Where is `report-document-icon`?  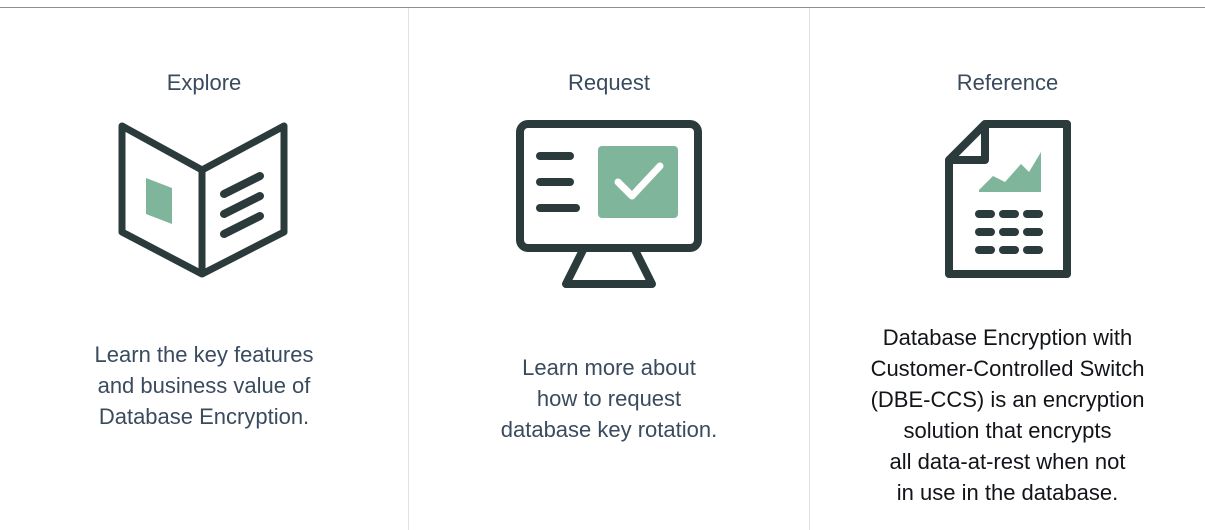
report-document-icon is located at coordinates (1007, 199).